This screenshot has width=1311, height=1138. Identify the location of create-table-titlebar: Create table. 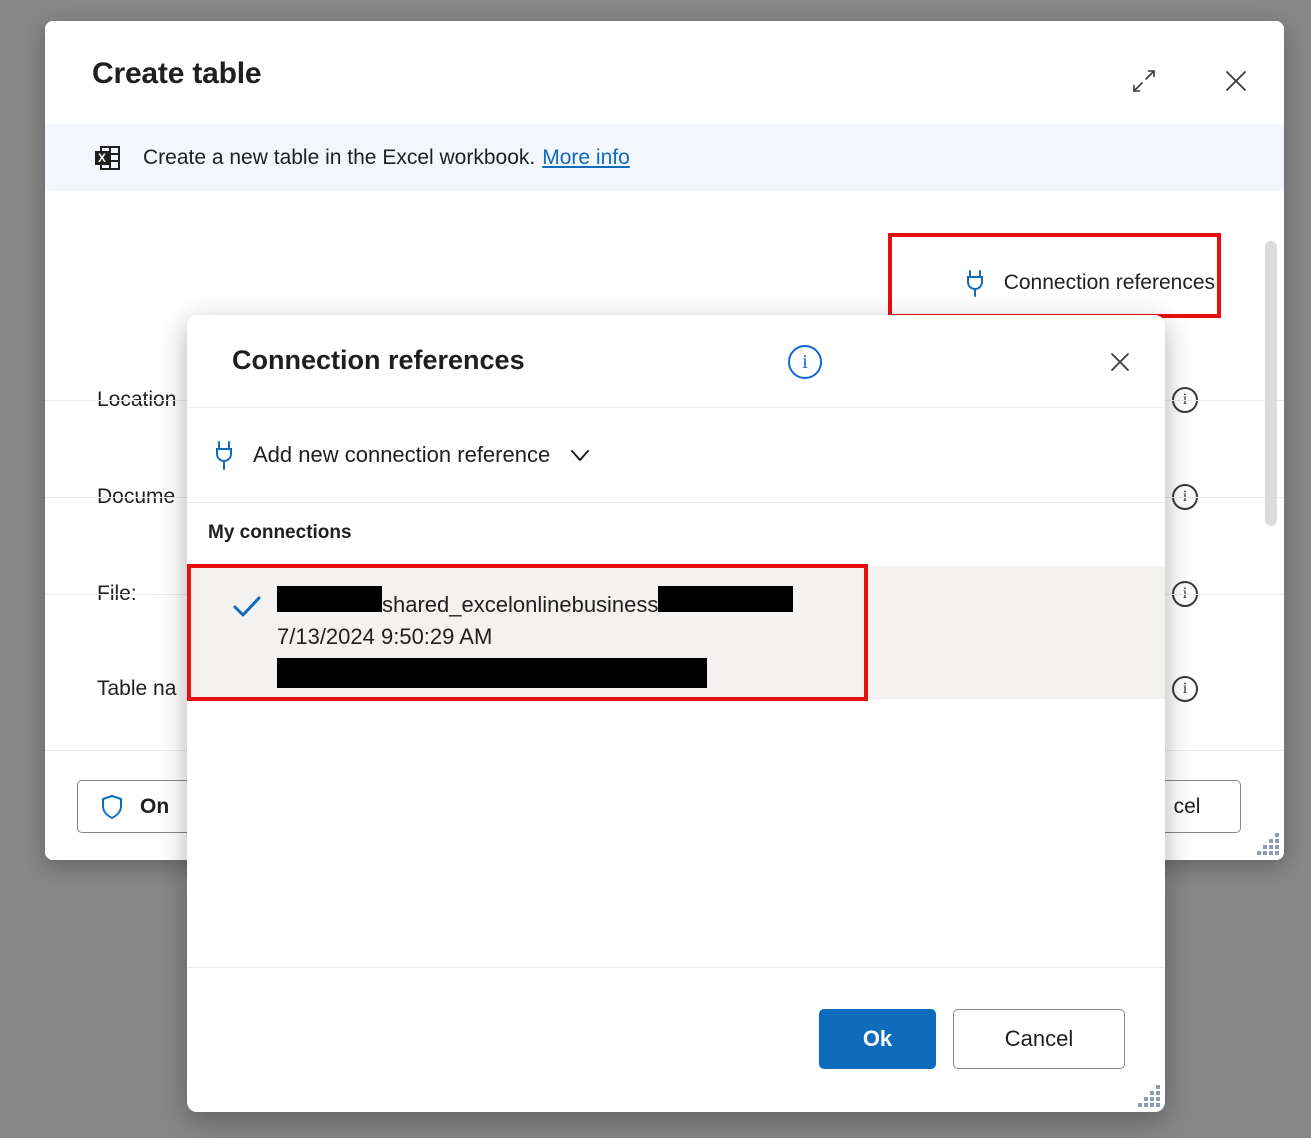
(664, 72).